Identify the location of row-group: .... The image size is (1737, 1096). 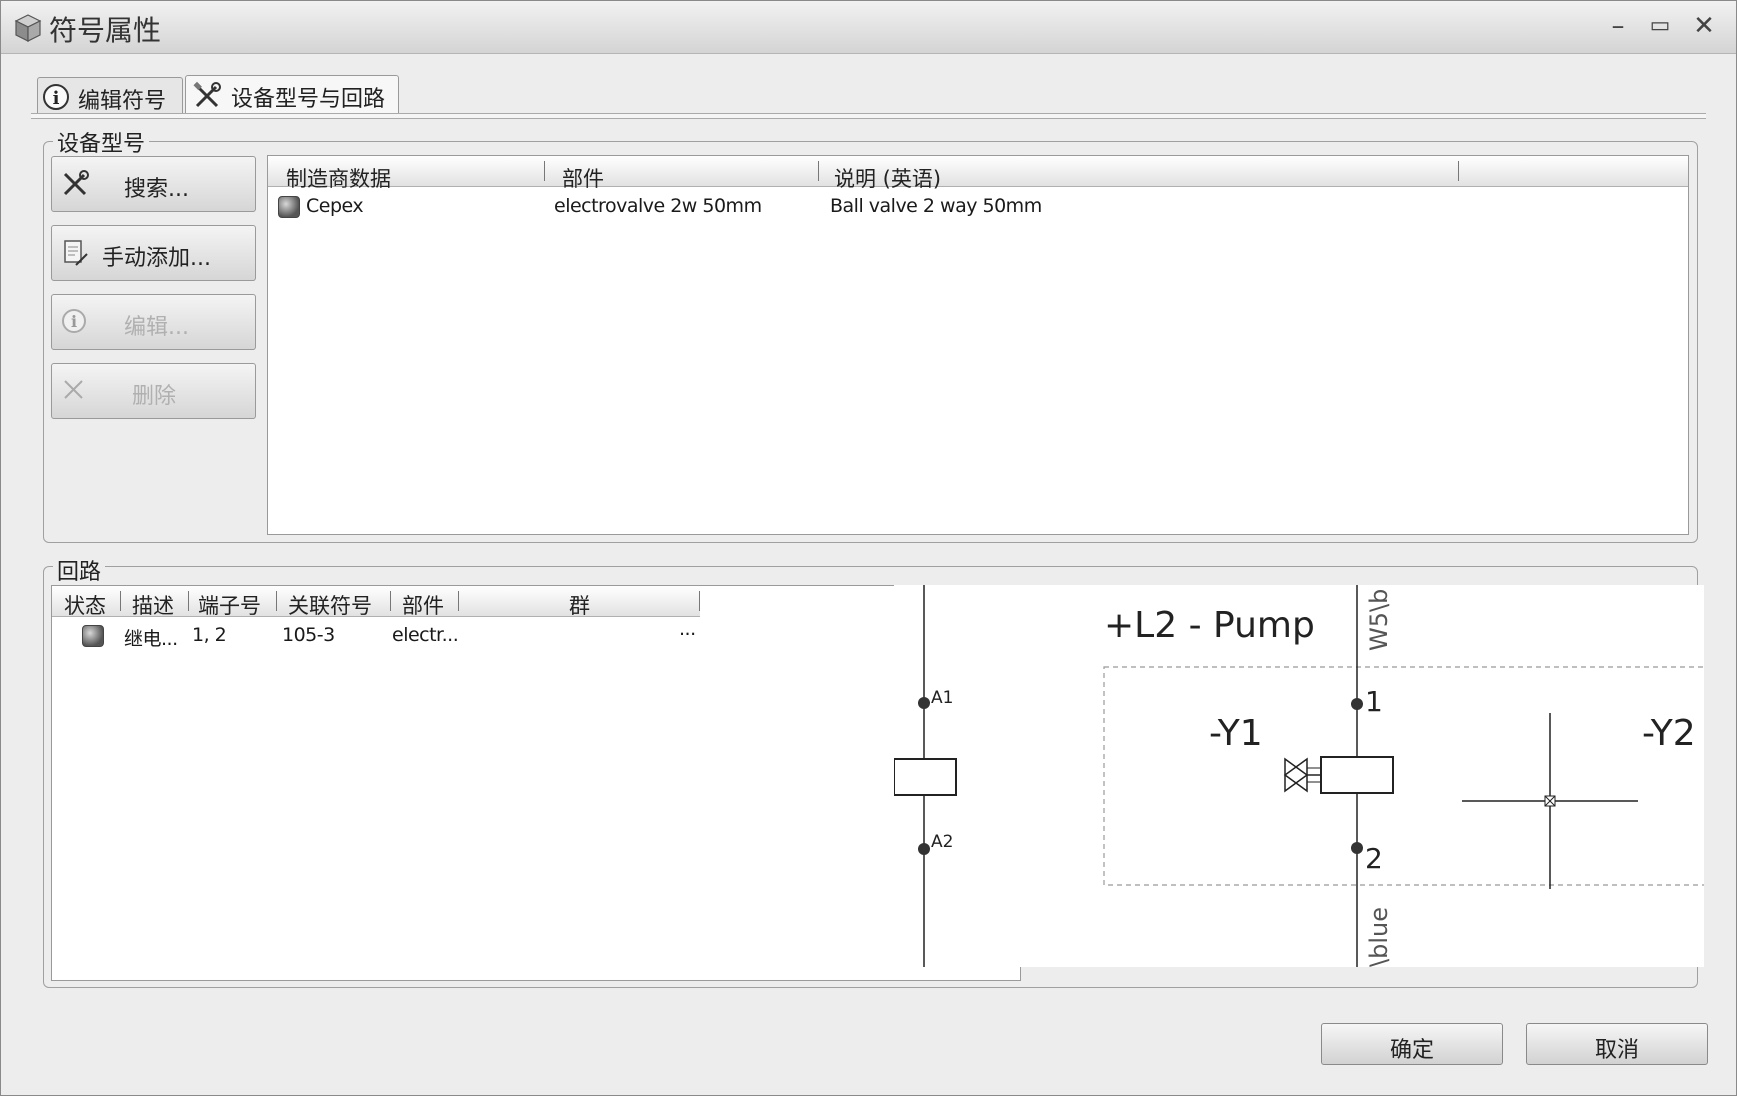
(687, 629).